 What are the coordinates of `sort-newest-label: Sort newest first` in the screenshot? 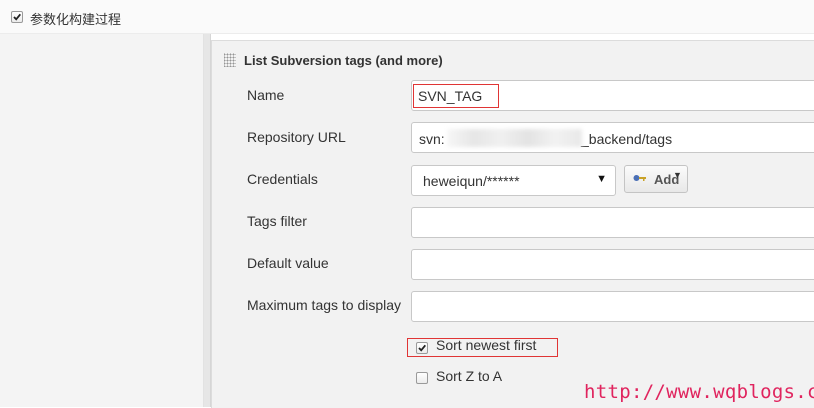 It's located at (486, 345).